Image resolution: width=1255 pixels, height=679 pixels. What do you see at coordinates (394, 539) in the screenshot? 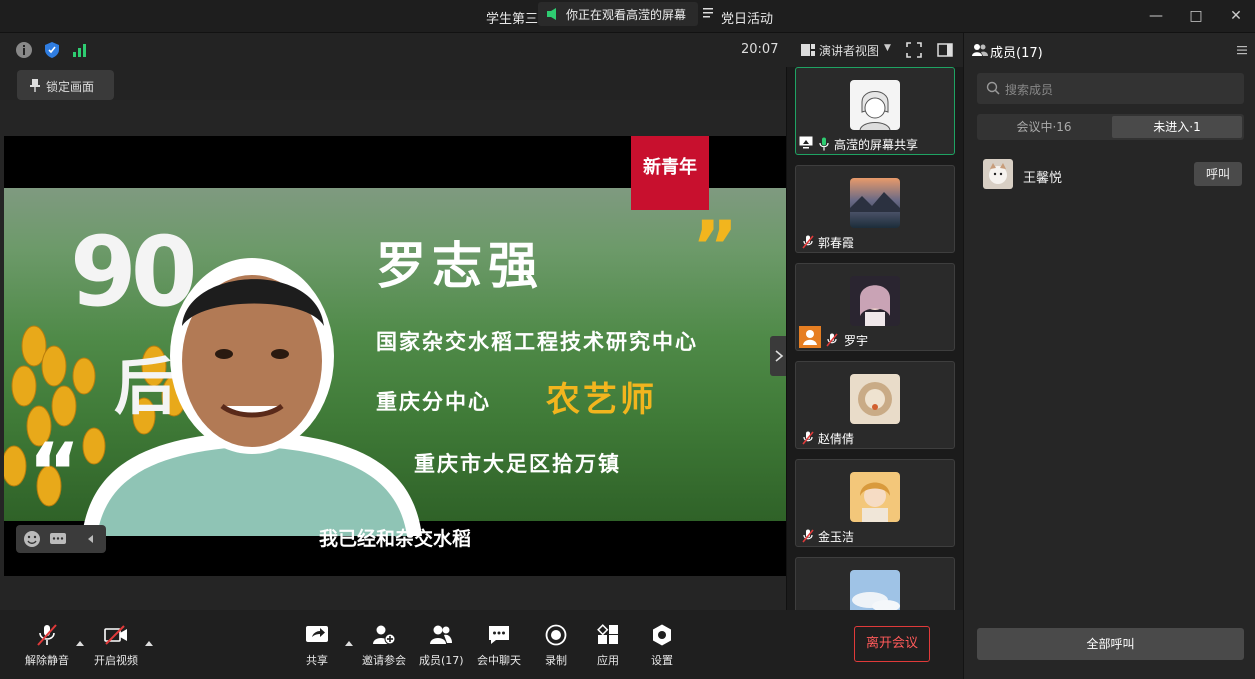
I see `video-caption: 我已经和杂交水稻` at bounding box center [394, 539].